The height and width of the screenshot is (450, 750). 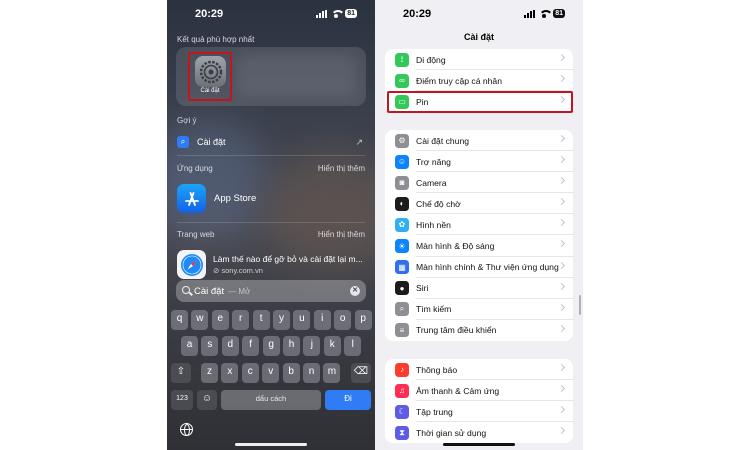 What do you see at coordinates (200, 320) in the screenshot?
I see `key-w: w` at bounding box center [200, 320].